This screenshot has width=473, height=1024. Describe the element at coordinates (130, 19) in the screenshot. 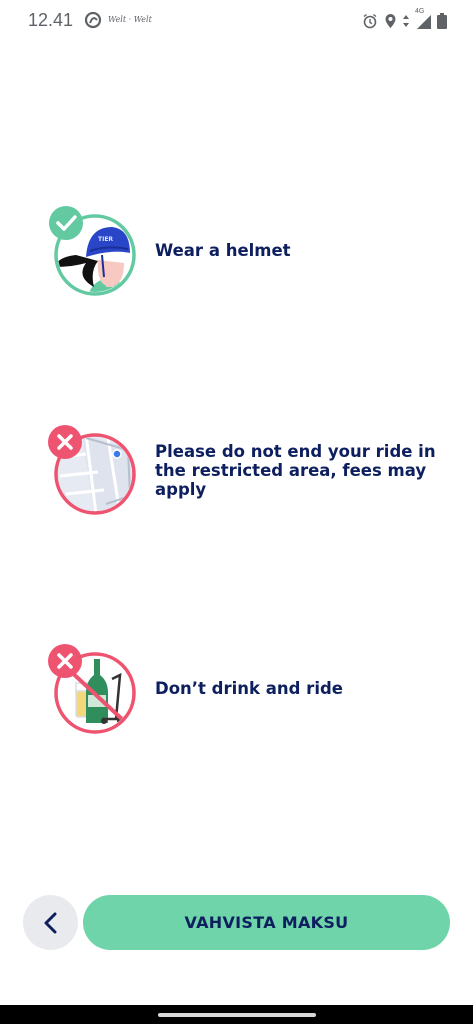

I see `status-apps-text: Welt · Welt` at that location.